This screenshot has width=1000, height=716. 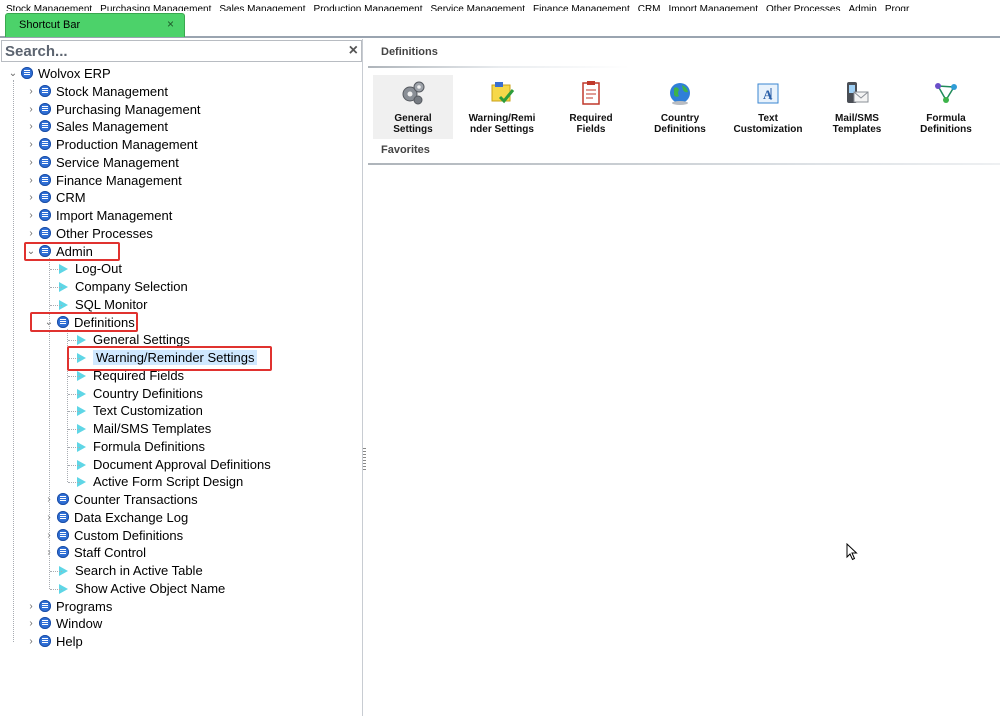 I want to click on search-input, so click(x=165, y=51).